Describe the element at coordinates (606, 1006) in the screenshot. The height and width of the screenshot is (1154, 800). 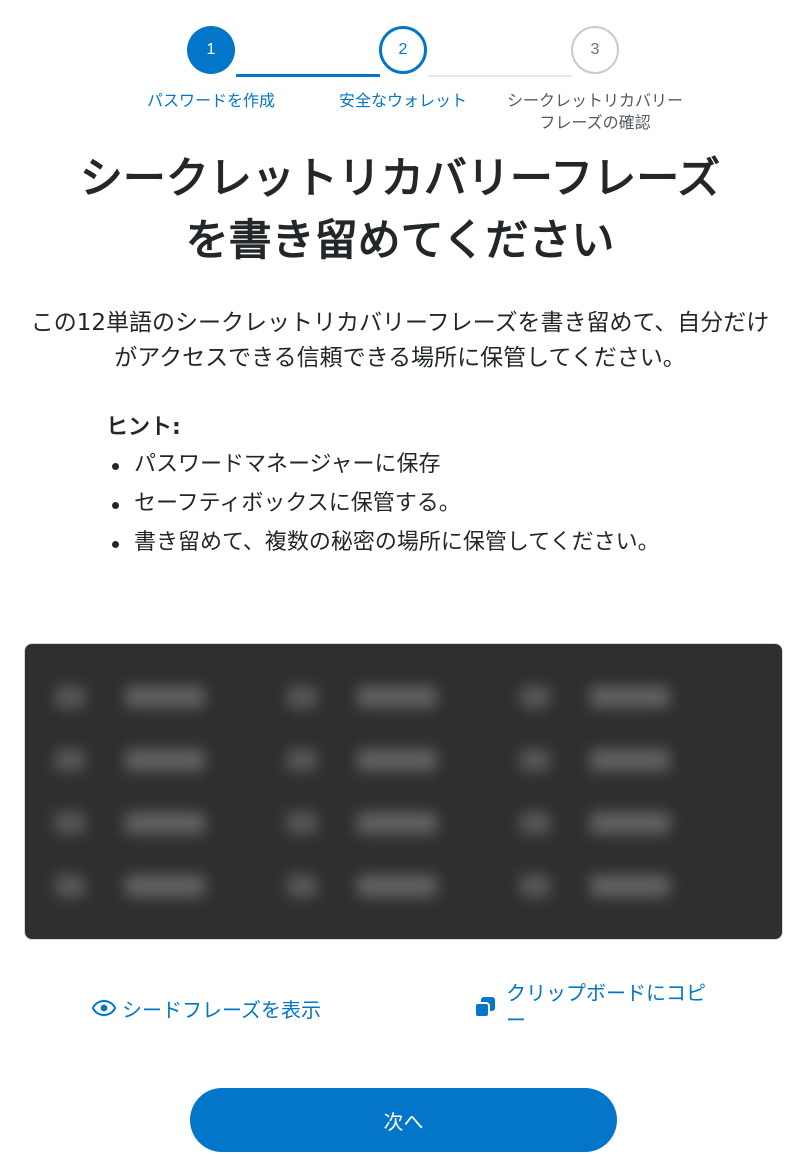
I see `copy-to-clipboard-label: クリップボードにコピー` at that location.